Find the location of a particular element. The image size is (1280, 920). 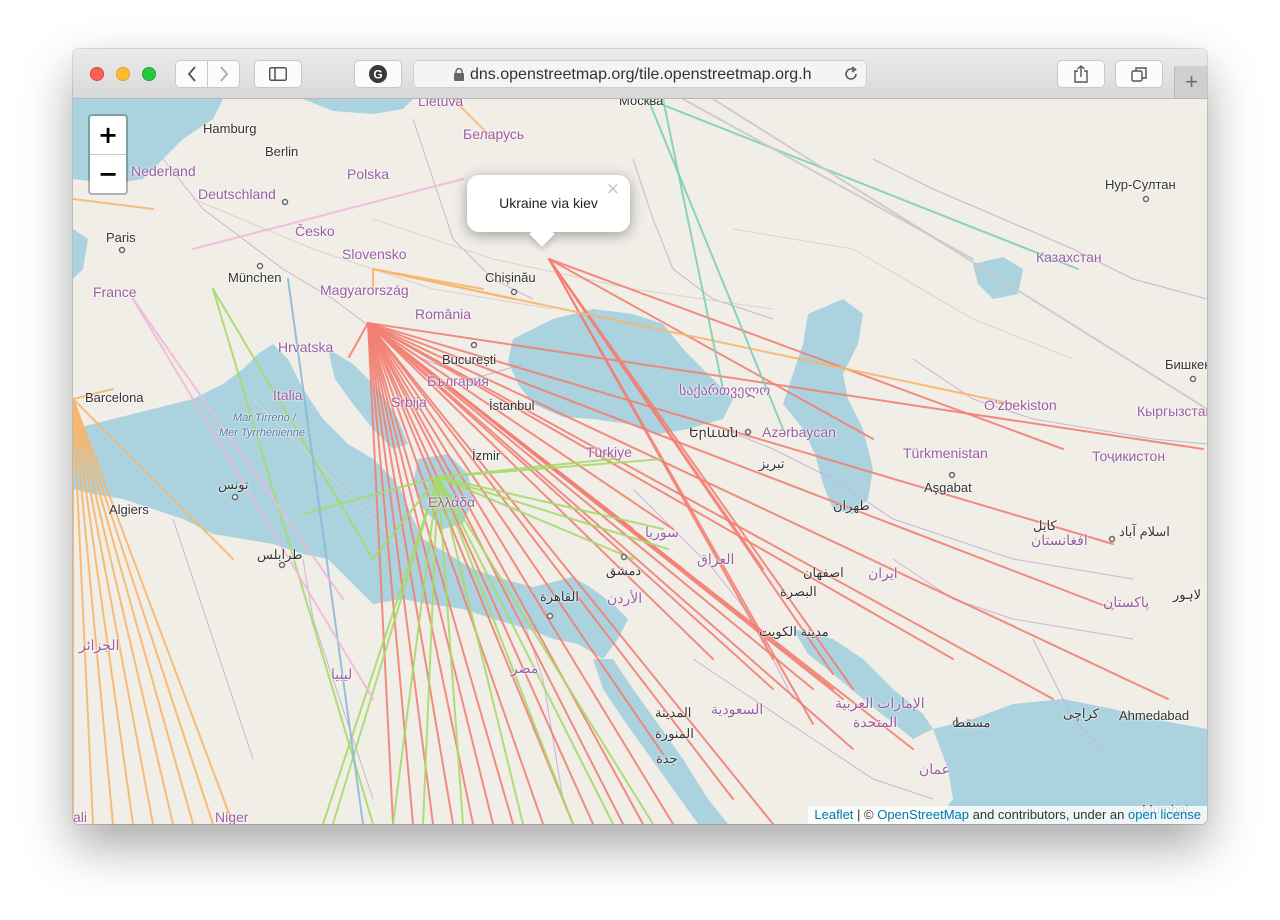

map-label: Бишкек is located at coordinates (1186, 364).